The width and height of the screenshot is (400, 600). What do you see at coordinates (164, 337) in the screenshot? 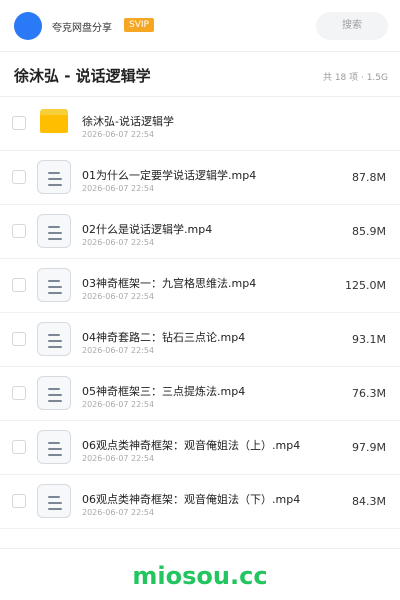
I see `file-name: 04神奇套路二：钻石三点论.mp4` at bounding box center [164, 337].